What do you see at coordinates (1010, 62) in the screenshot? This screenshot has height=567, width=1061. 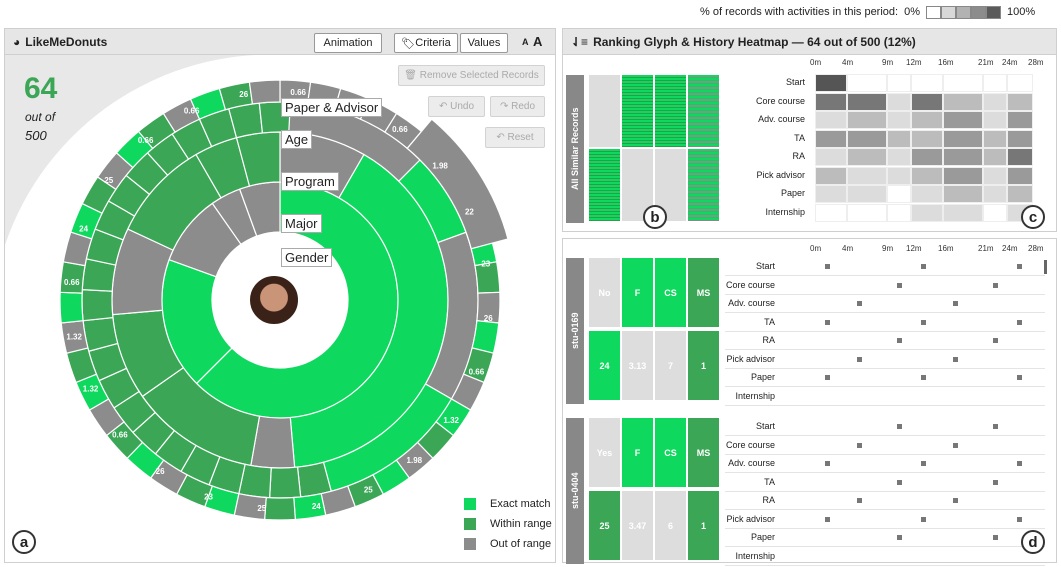 I see `heatmap-tick: 24m` at bounding box center [1010, 62].